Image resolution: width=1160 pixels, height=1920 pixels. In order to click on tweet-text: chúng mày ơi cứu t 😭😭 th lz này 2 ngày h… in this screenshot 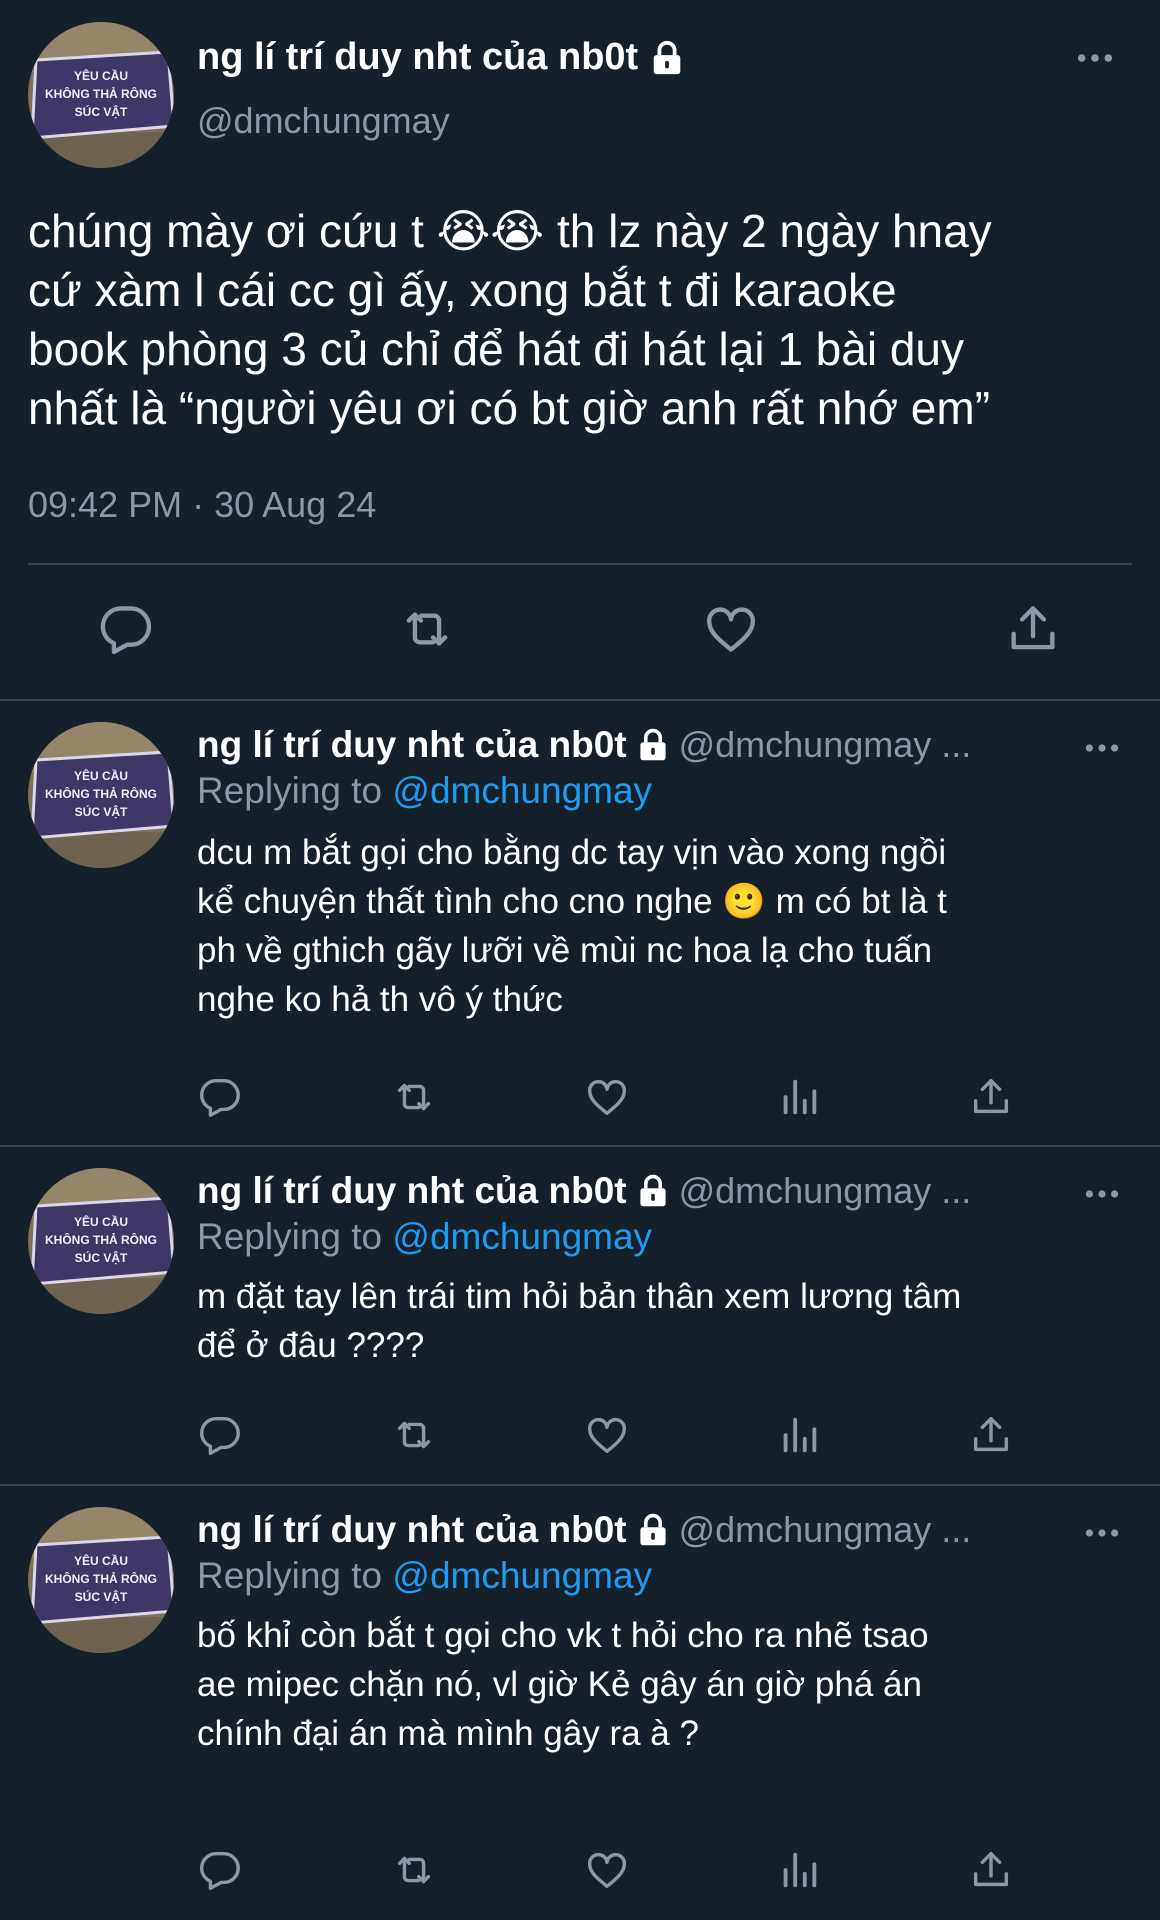, I will do `click(584, 320)`.